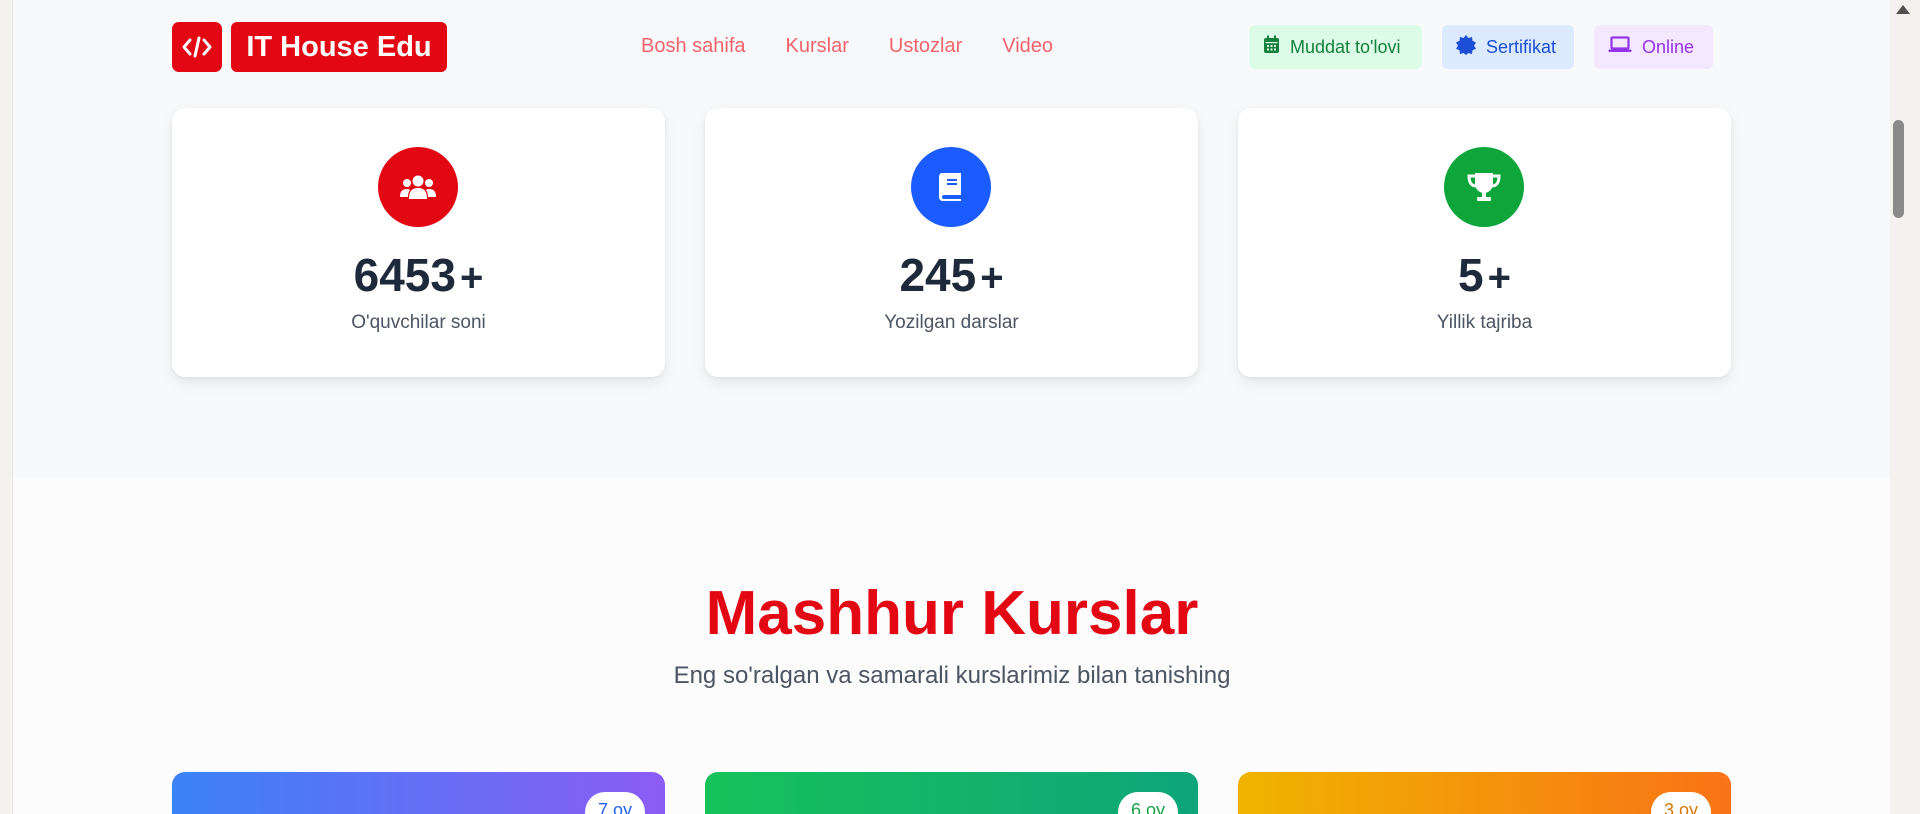 Image resolution: width=1920 pixels, height=814 pixels. What do you see at coordinates (951, 793) in the screenshot?
I see `course-card: 6 oy` at bounding box center [951, 793].